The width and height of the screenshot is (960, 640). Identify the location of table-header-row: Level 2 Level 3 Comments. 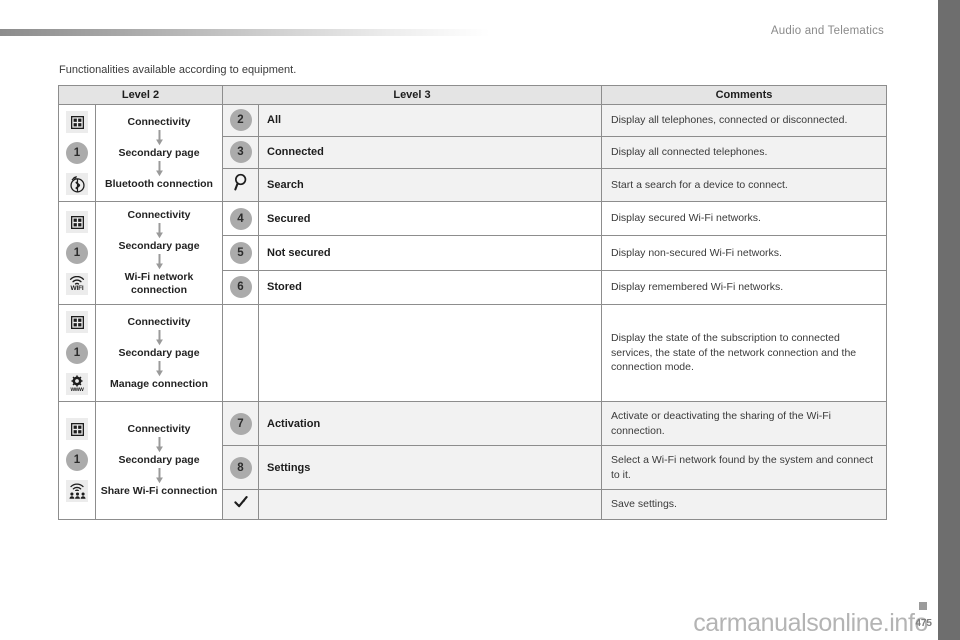
(472, 95).